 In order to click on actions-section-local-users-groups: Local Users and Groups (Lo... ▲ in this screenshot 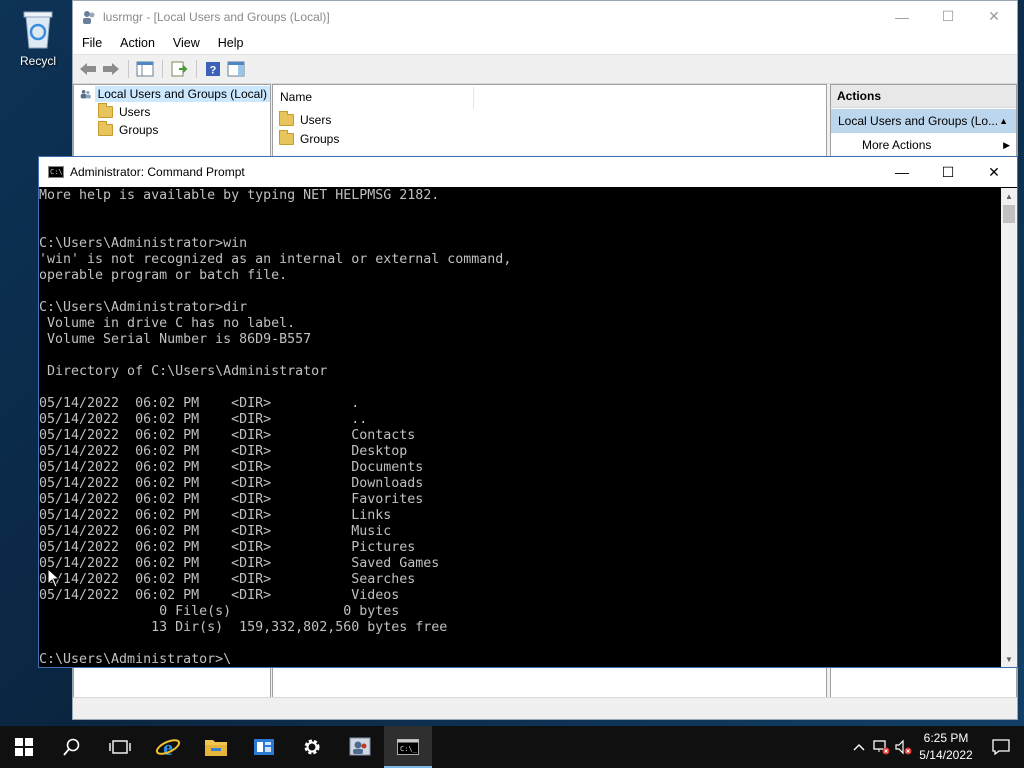, I will do `click(923, 121)`.